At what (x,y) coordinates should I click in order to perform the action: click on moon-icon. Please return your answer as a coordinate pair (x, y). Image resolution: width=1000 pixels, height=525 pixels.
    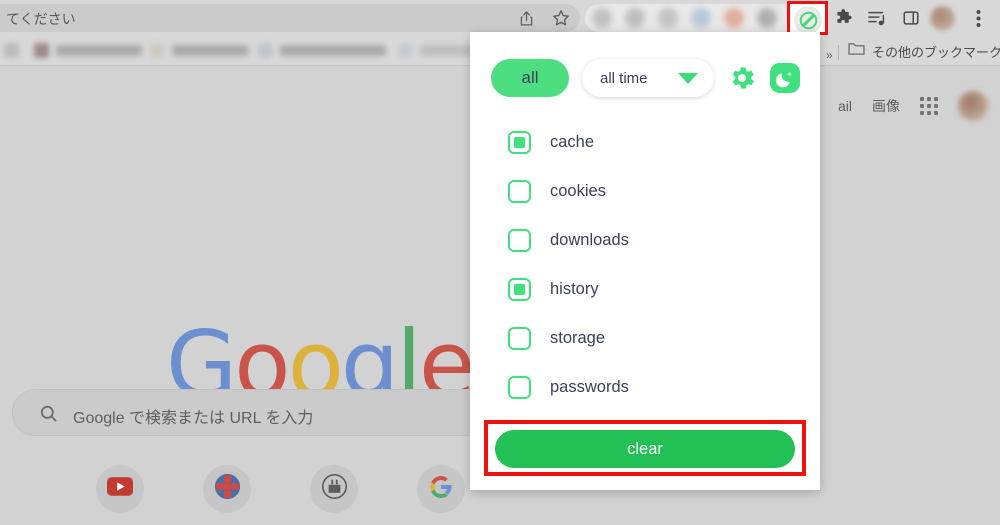
    Looking at the image, I should click on (785, 78).